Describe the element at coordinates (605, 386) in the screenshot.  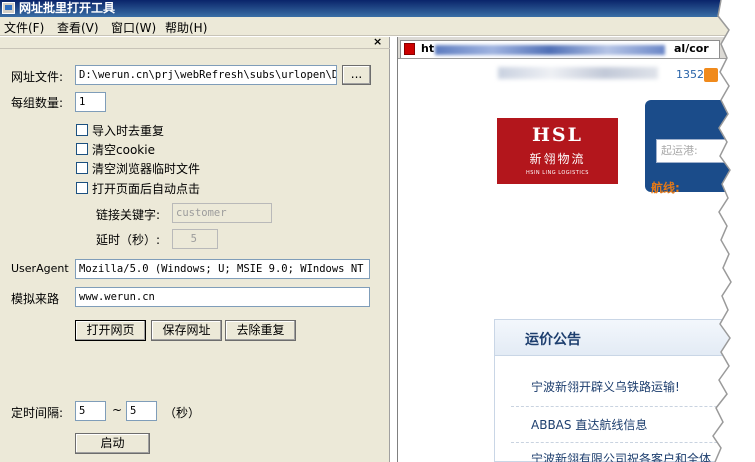
I see `notice-item-1: 宁波新翎开辟义乌铁路运输!` at that location.